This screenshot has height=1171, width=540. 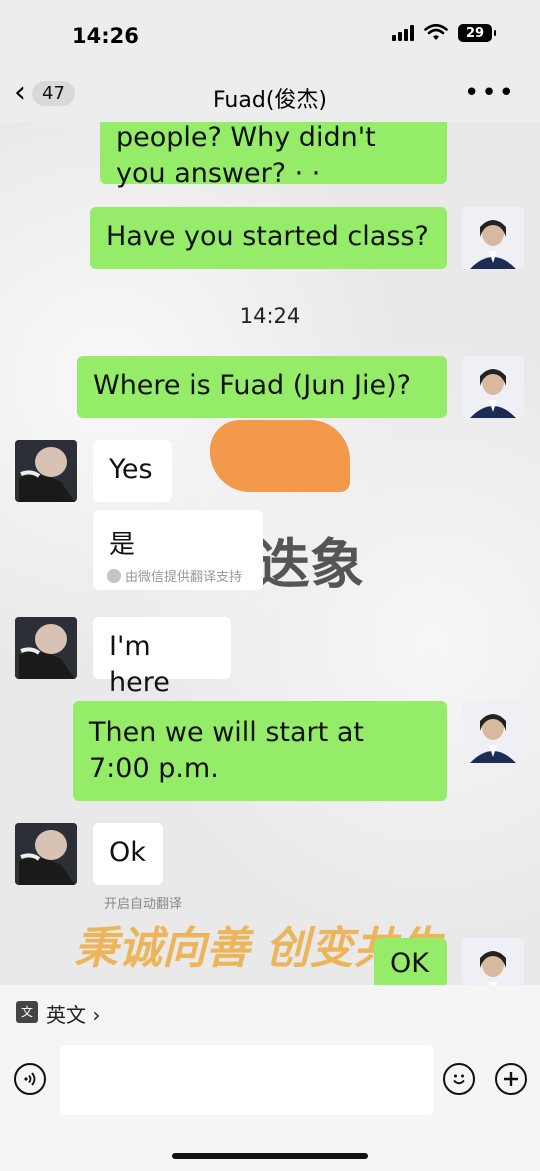 I want to click on message-bubble-me: OK, so click(x=410, y=963).